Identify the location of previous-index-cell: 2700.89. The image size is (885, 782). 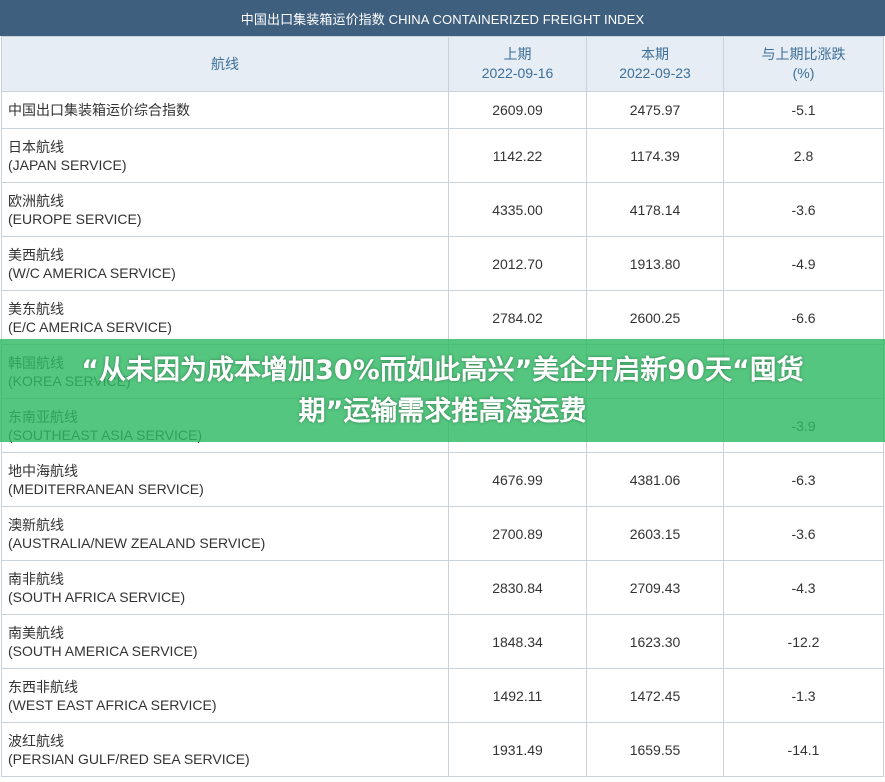
(517, 533).